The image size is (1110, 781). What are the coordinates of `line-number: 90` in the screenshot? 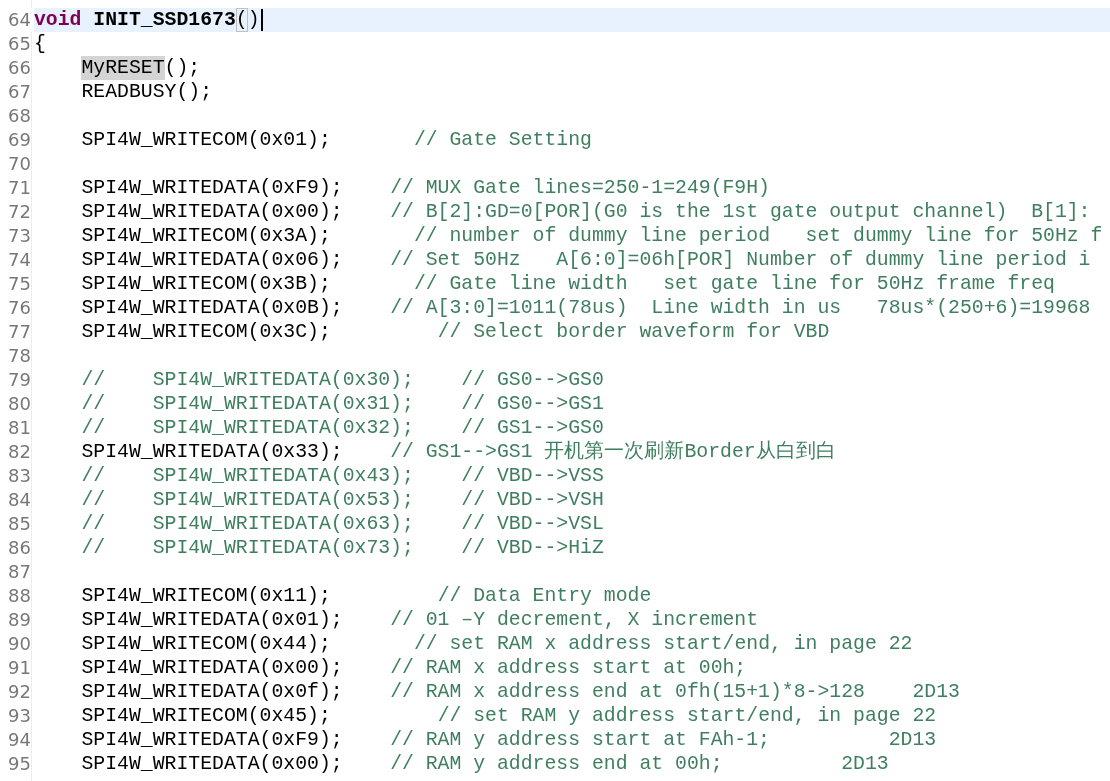 It's located at (19, 644).